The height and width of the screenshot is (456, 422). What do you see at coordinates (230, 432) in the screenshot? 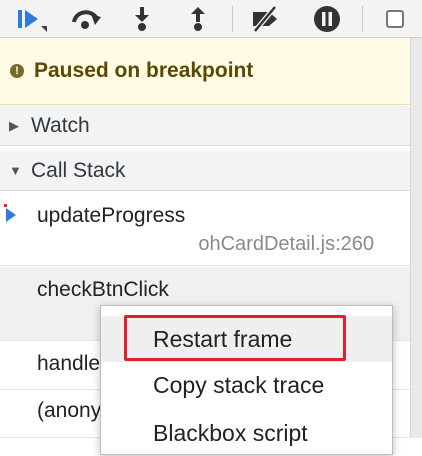
I see `menu-item-label: Blackbox script` at bounding box center [230, 432].